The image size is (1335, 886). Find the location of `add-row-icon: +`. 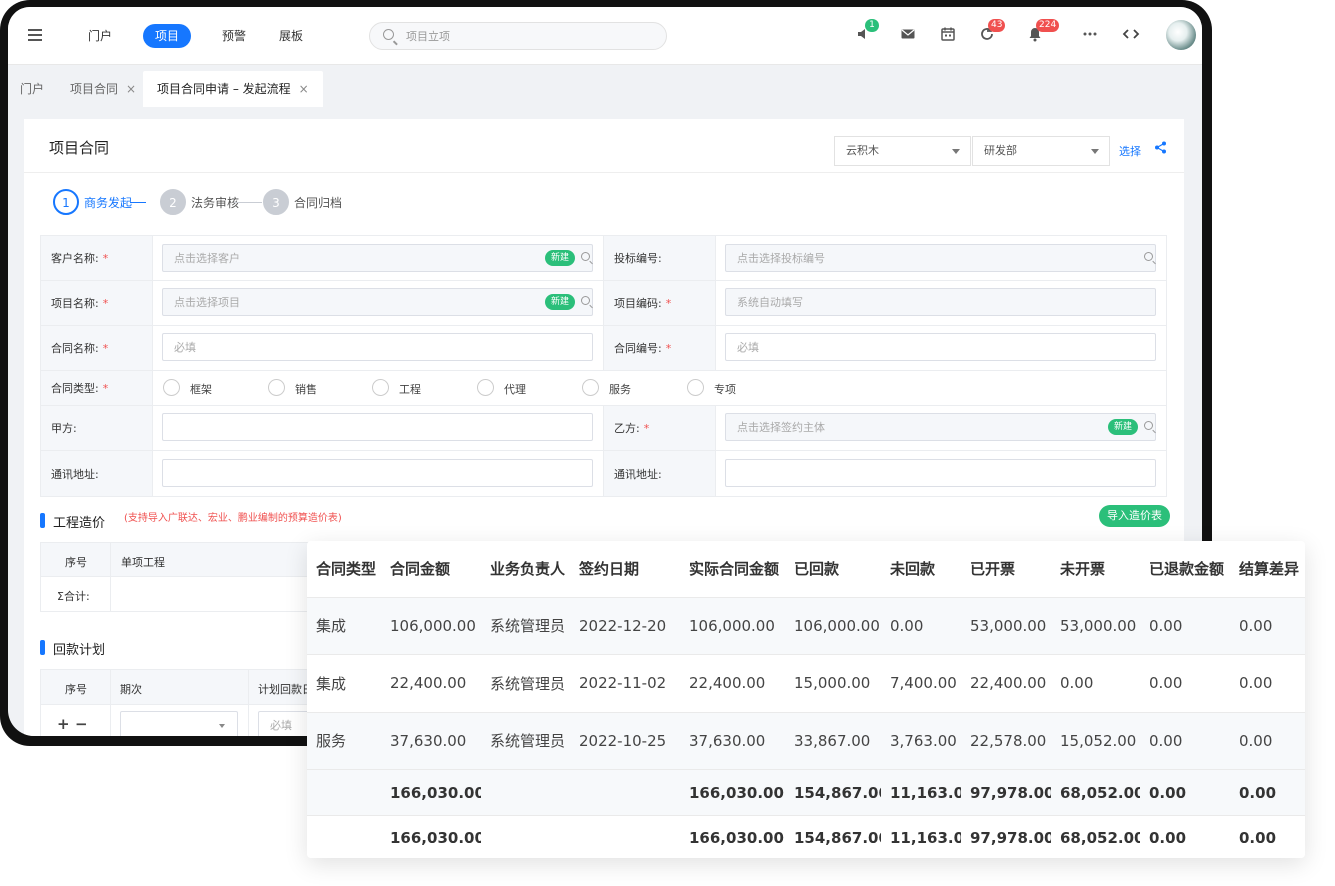

add-row-icon: + is located at coordinates (63, 724).